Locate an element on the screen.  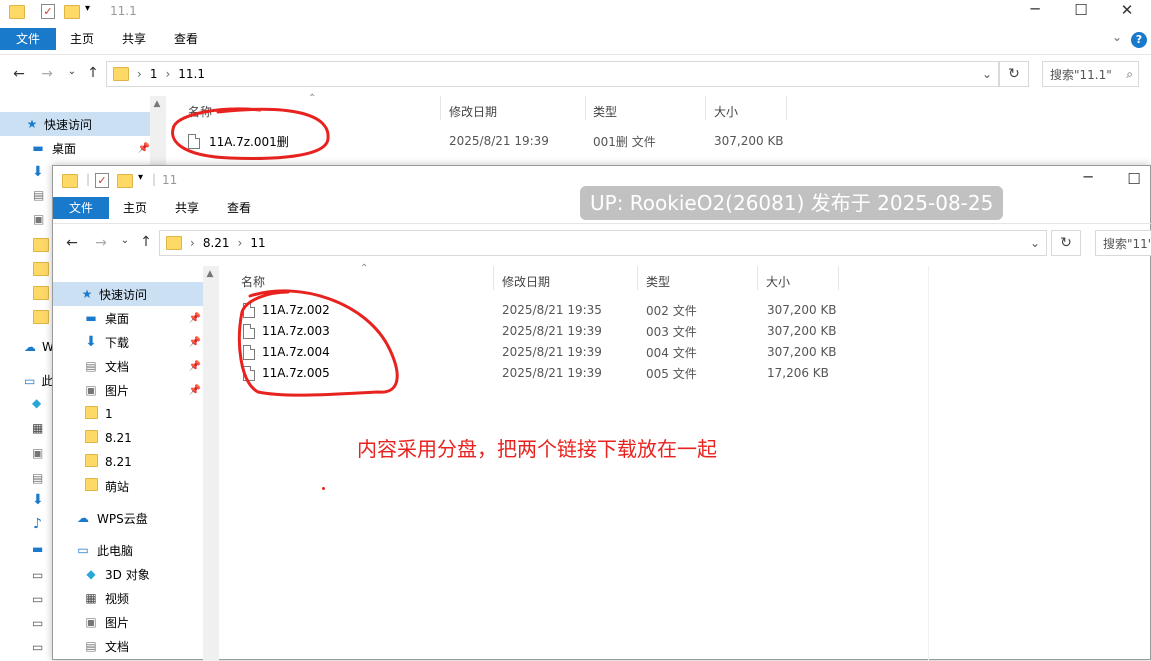
sidebar-item-folder-821-b: 8.21 is located at coordinates (142, 462).